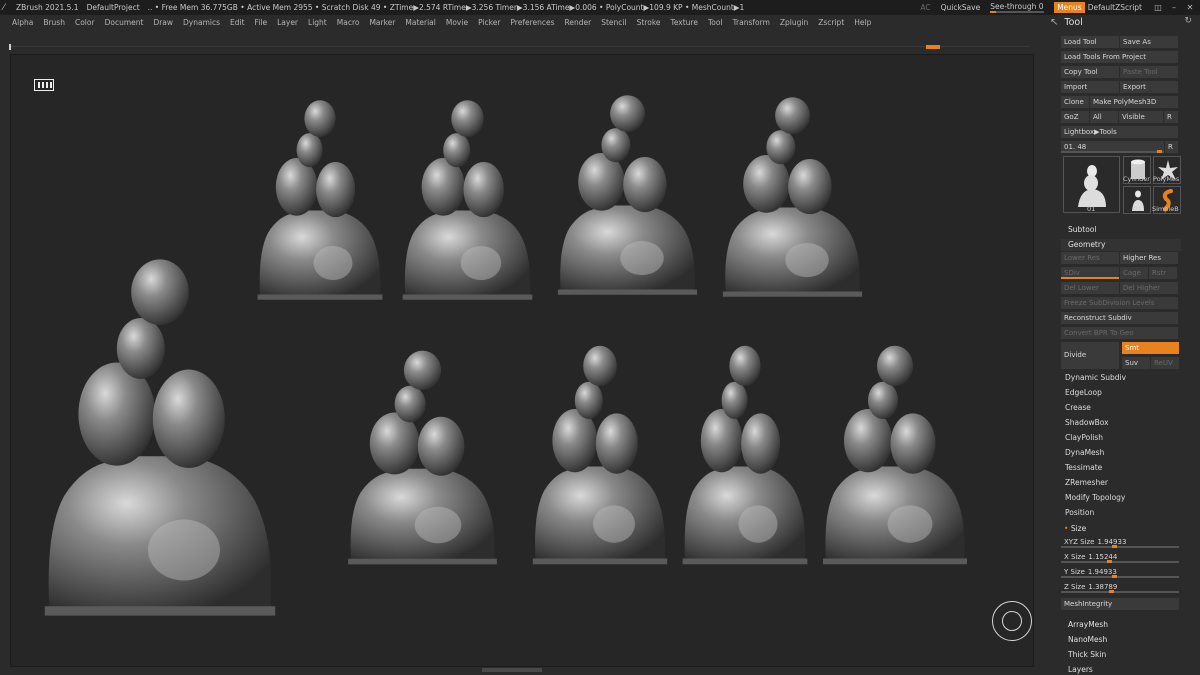 The height and width of the screenshot is (675, 1200). I want to click on geometry-item-zremesher: ZRemesher, so click(1120, 483).